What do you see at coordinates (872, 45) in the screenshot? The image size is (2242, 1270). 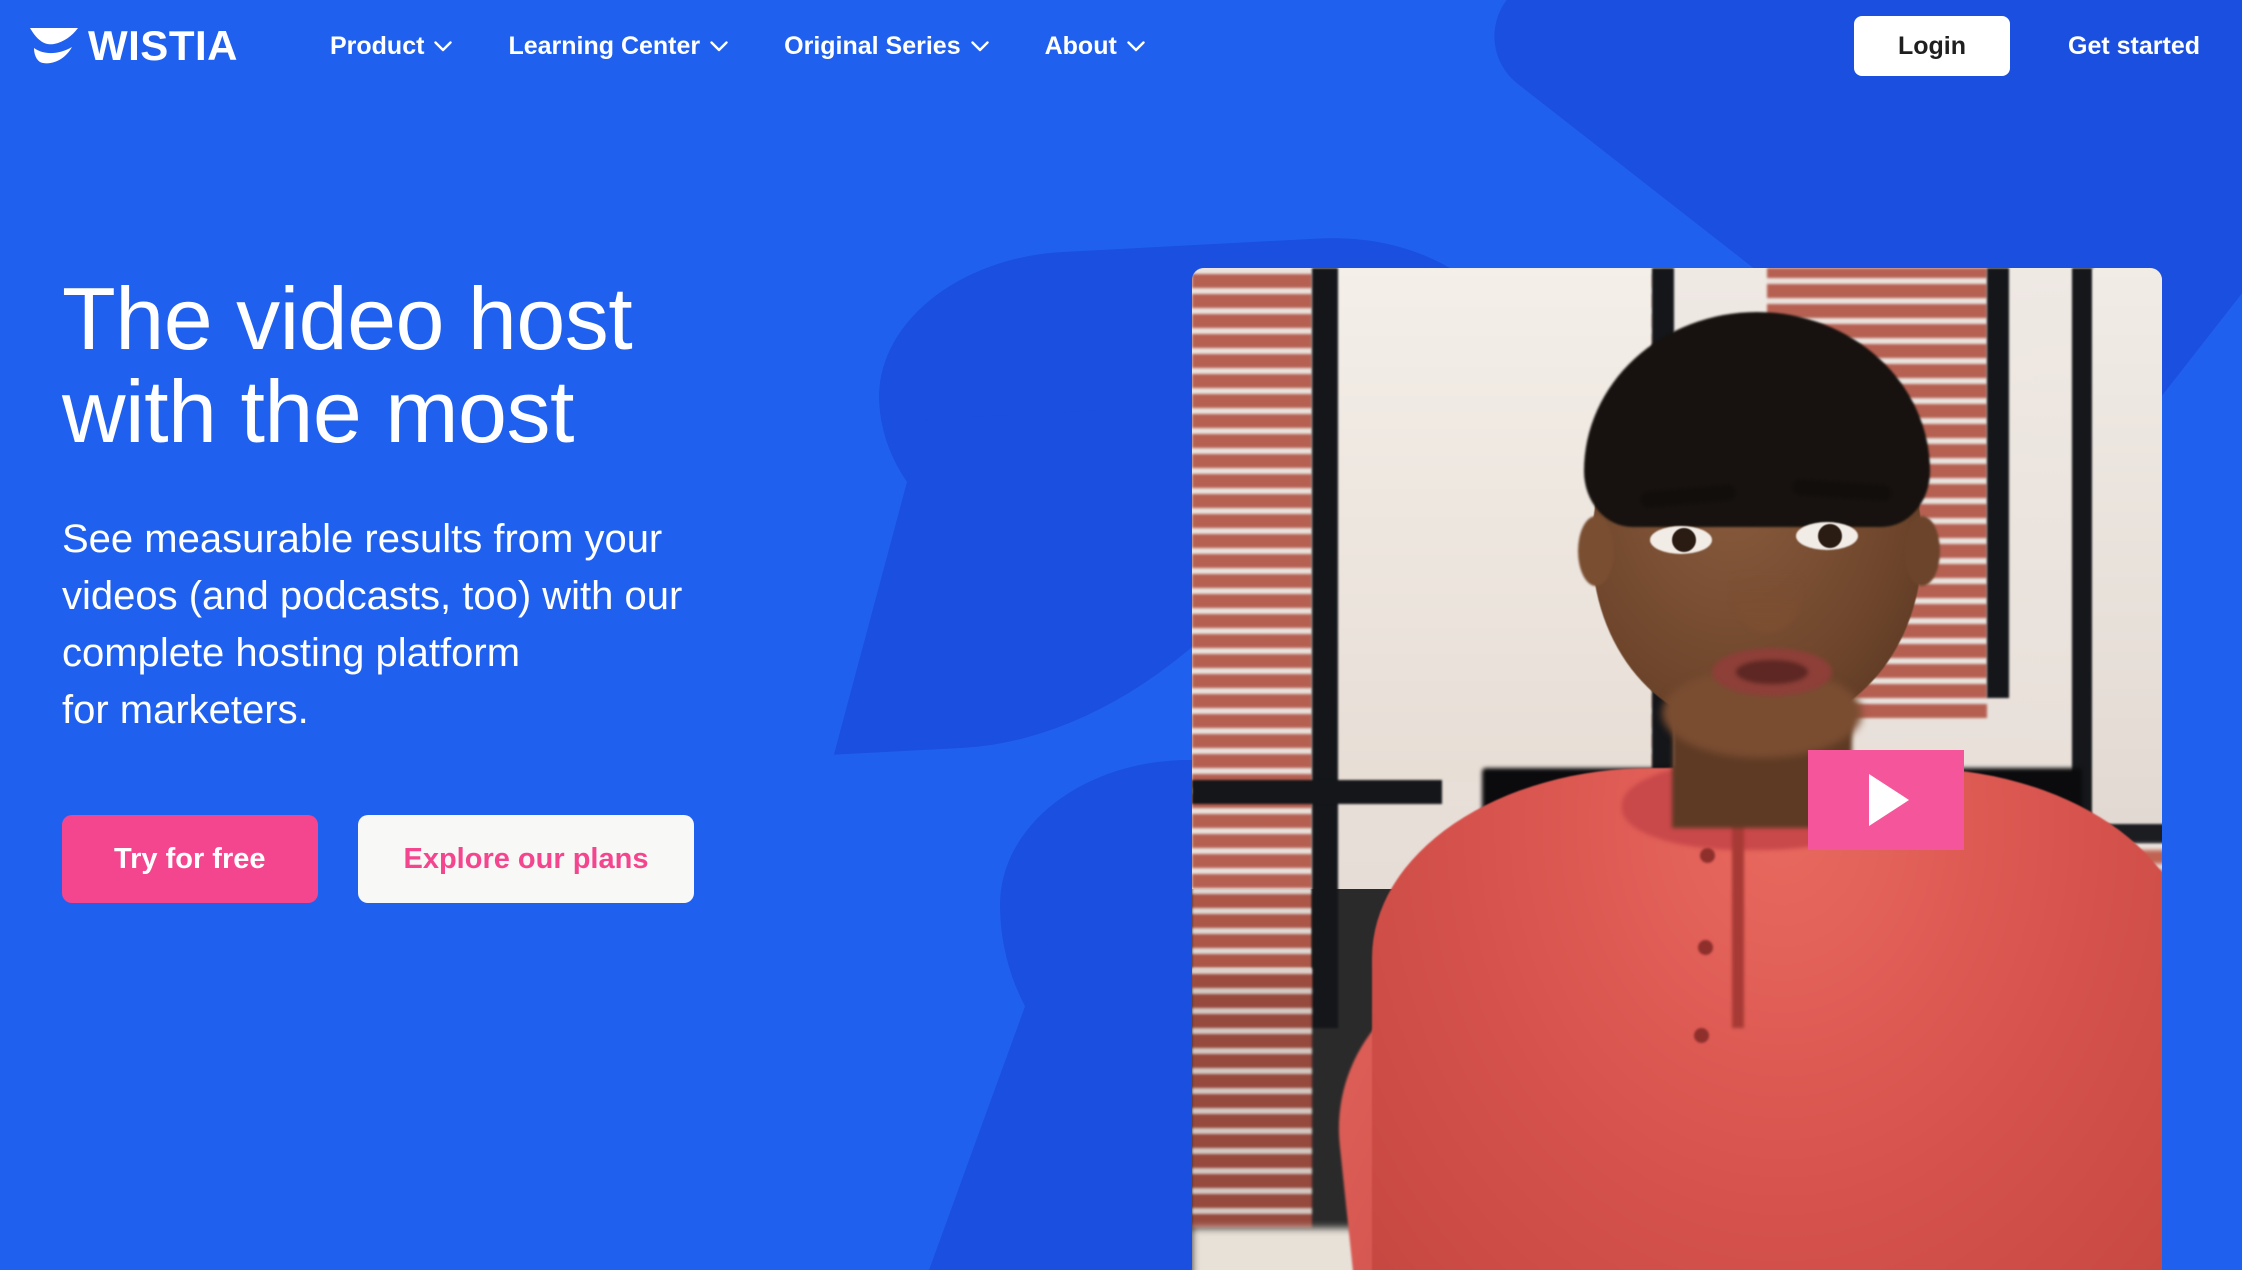 I see `nav-item-original-series-label: Original Series` at bounding box center [872, 45].